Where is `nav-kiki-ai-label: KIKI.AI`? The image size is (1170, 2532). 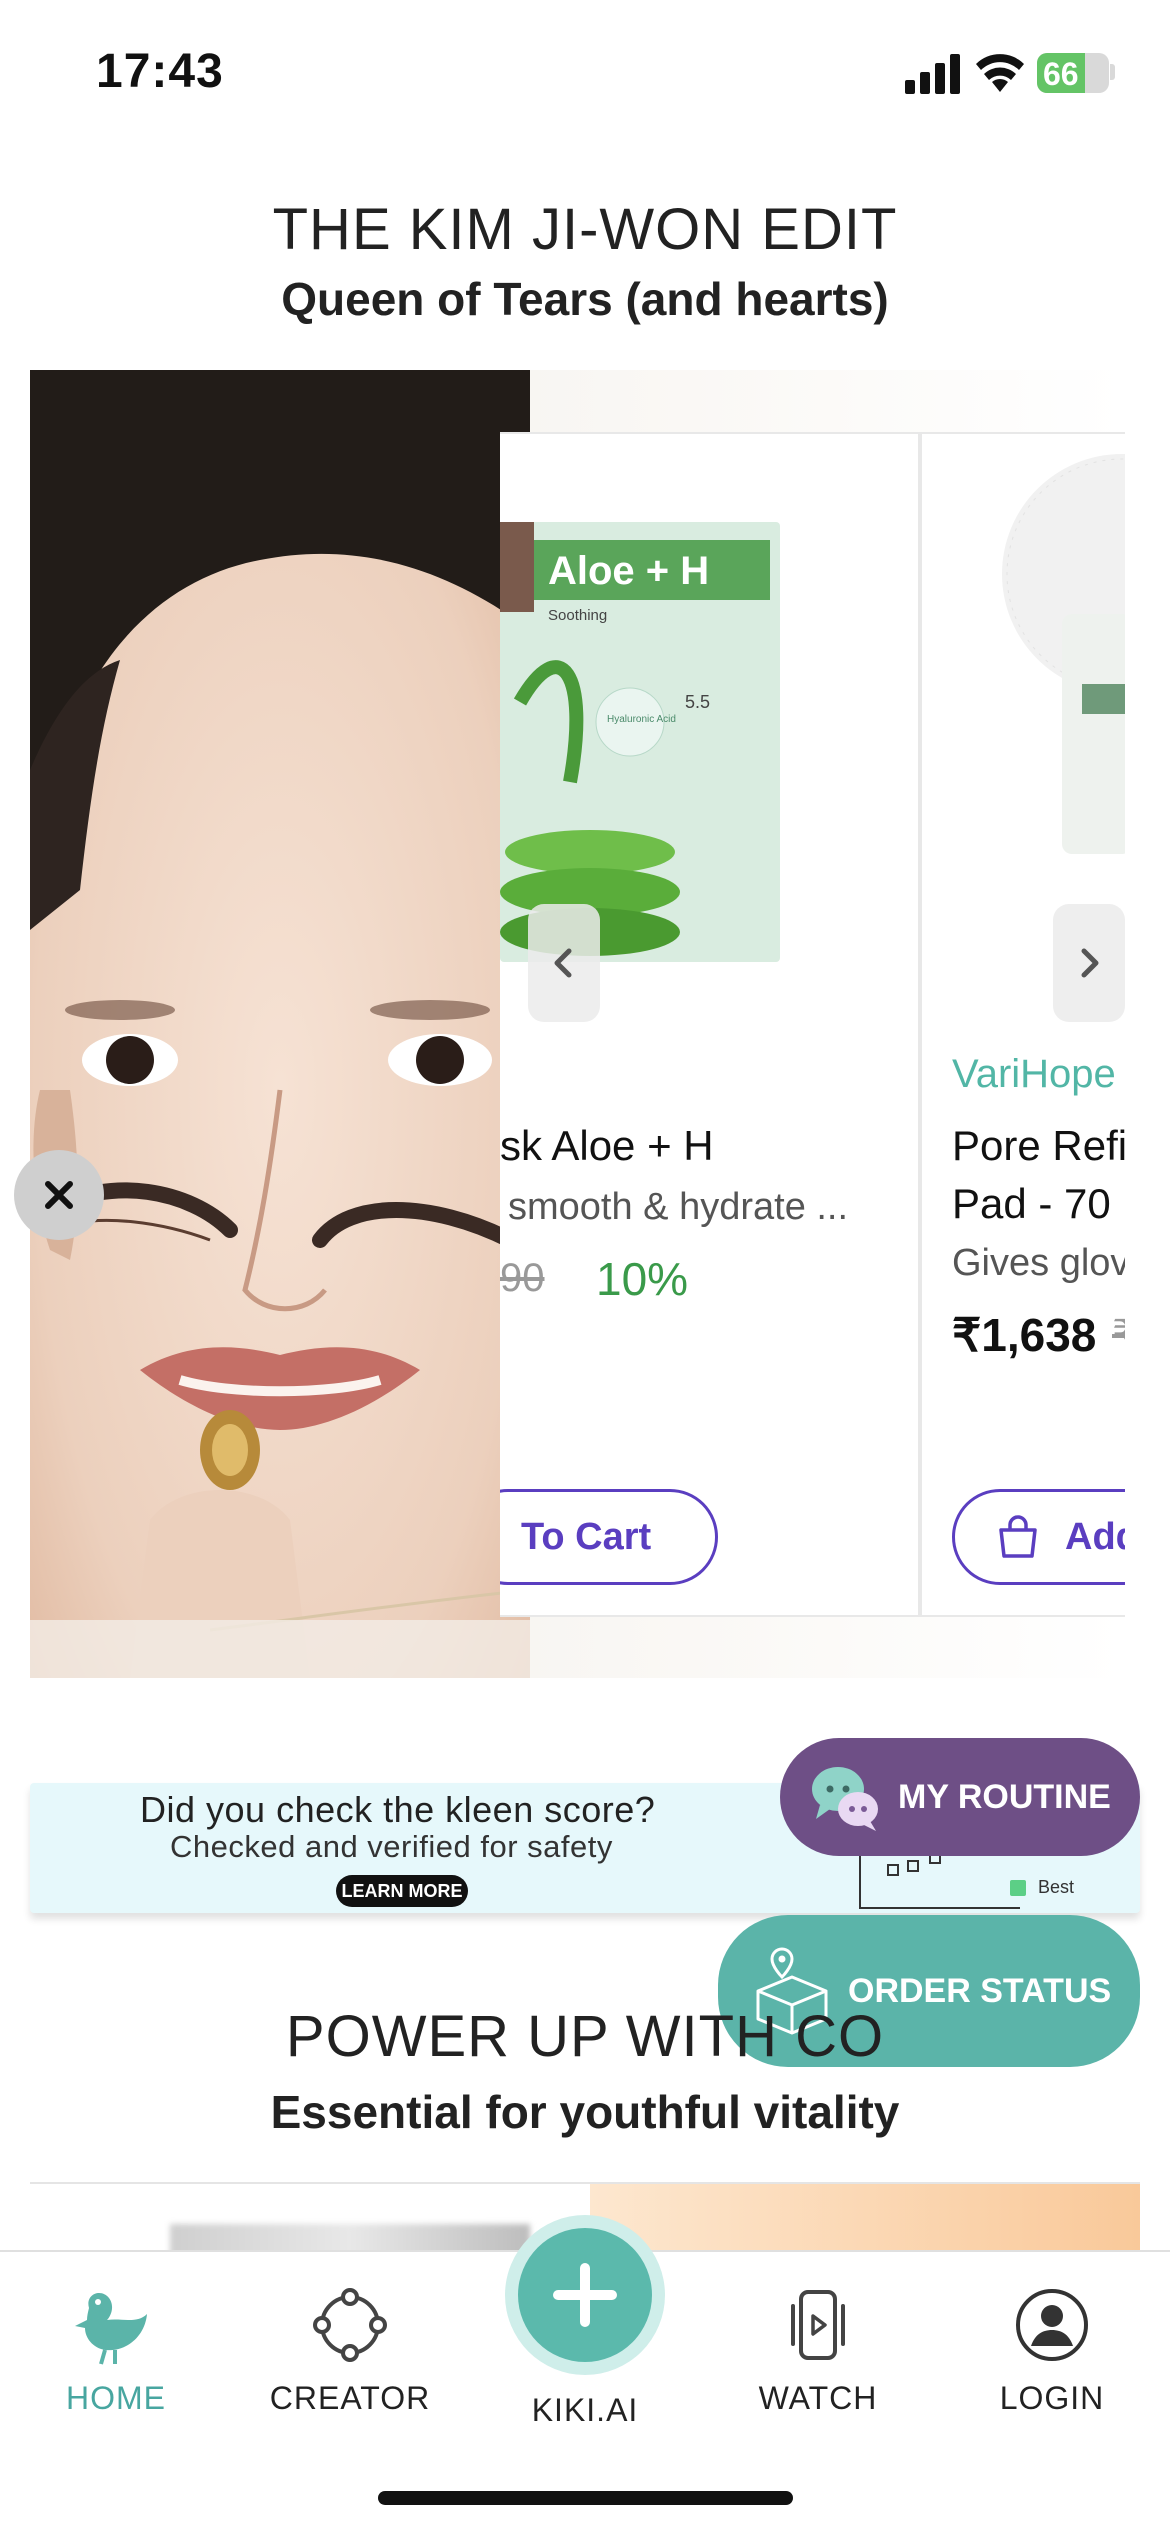
nav-kiki-ai-label: KIKI.AI is located at coordinates (585, 2410).